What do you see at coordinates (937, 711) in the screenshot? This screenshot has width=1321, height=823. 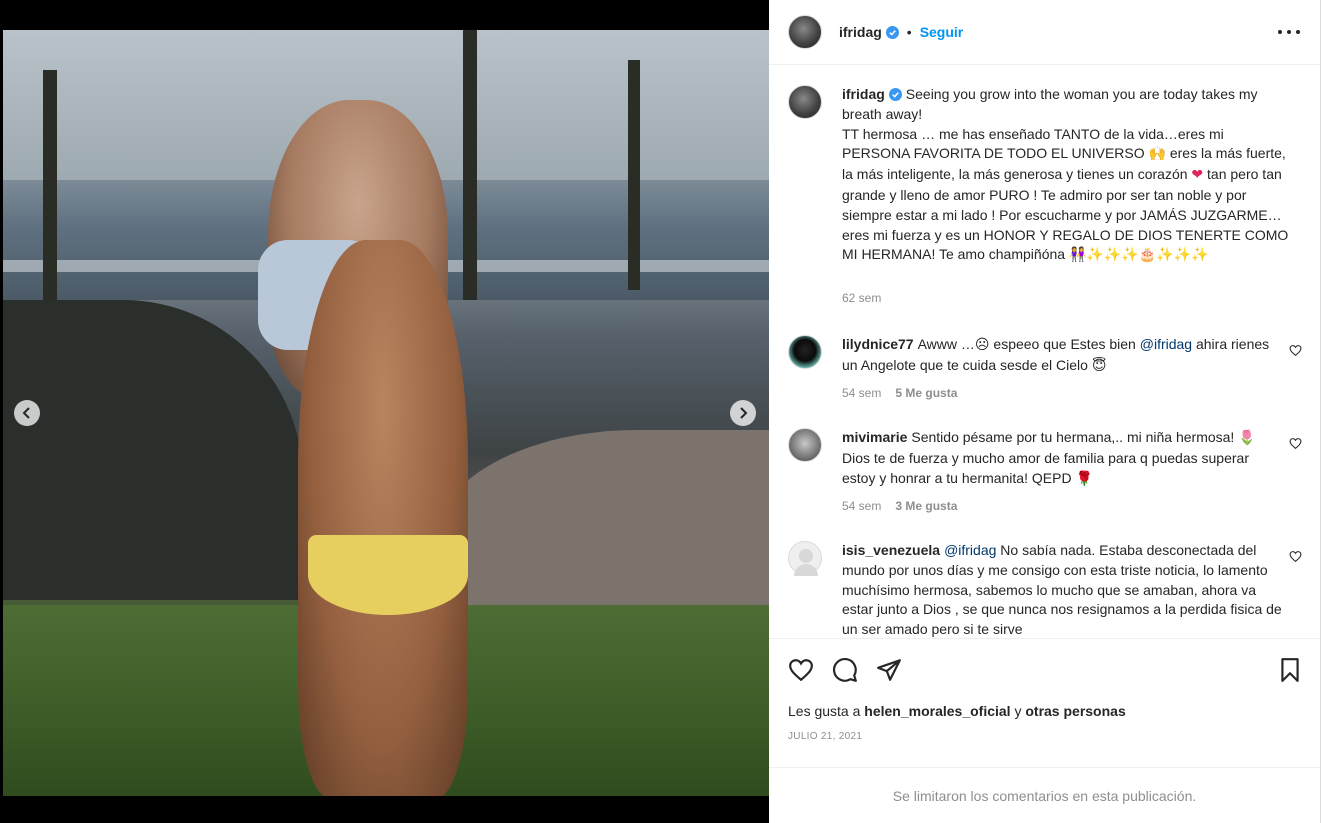 I see `likes-user-link: helen_morales_oficial` at bounding box center [937, 711].